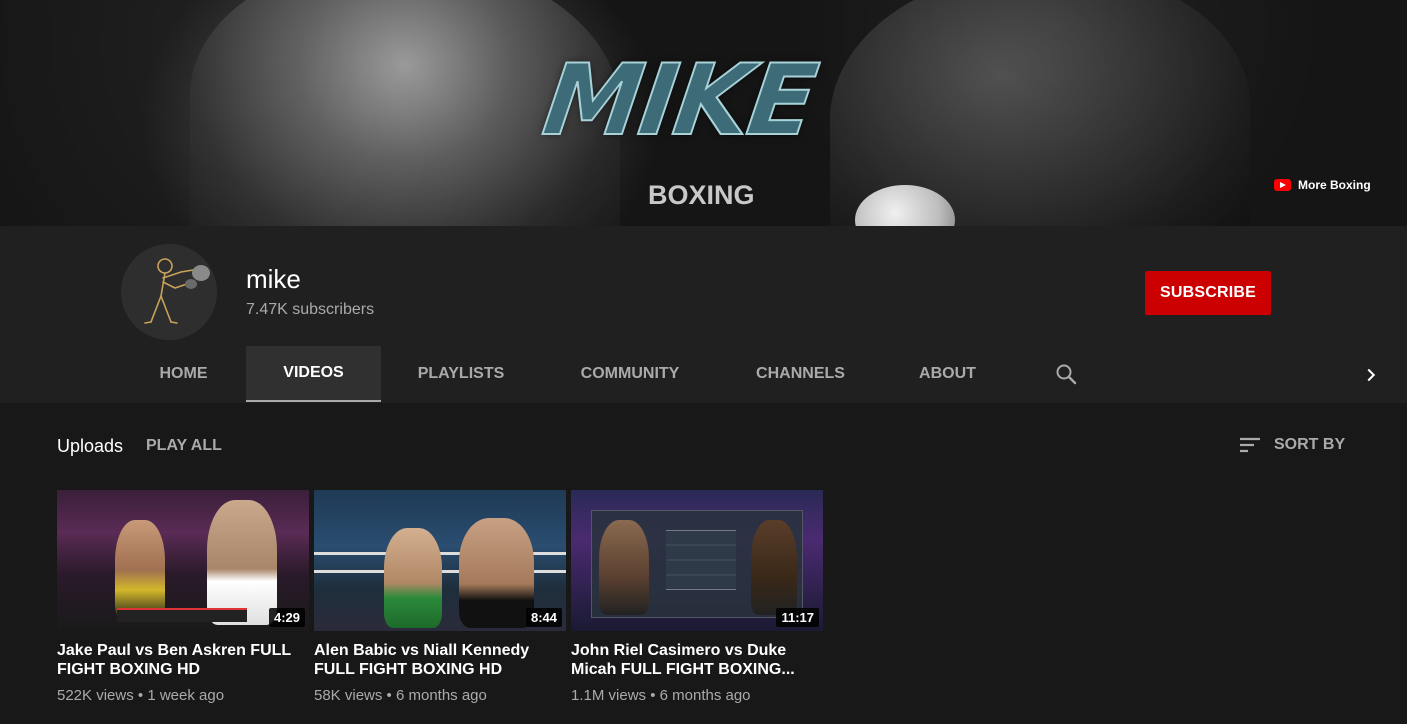  I want to click on video-metadata: 522K views • 1 week ago, so click(183, 695).